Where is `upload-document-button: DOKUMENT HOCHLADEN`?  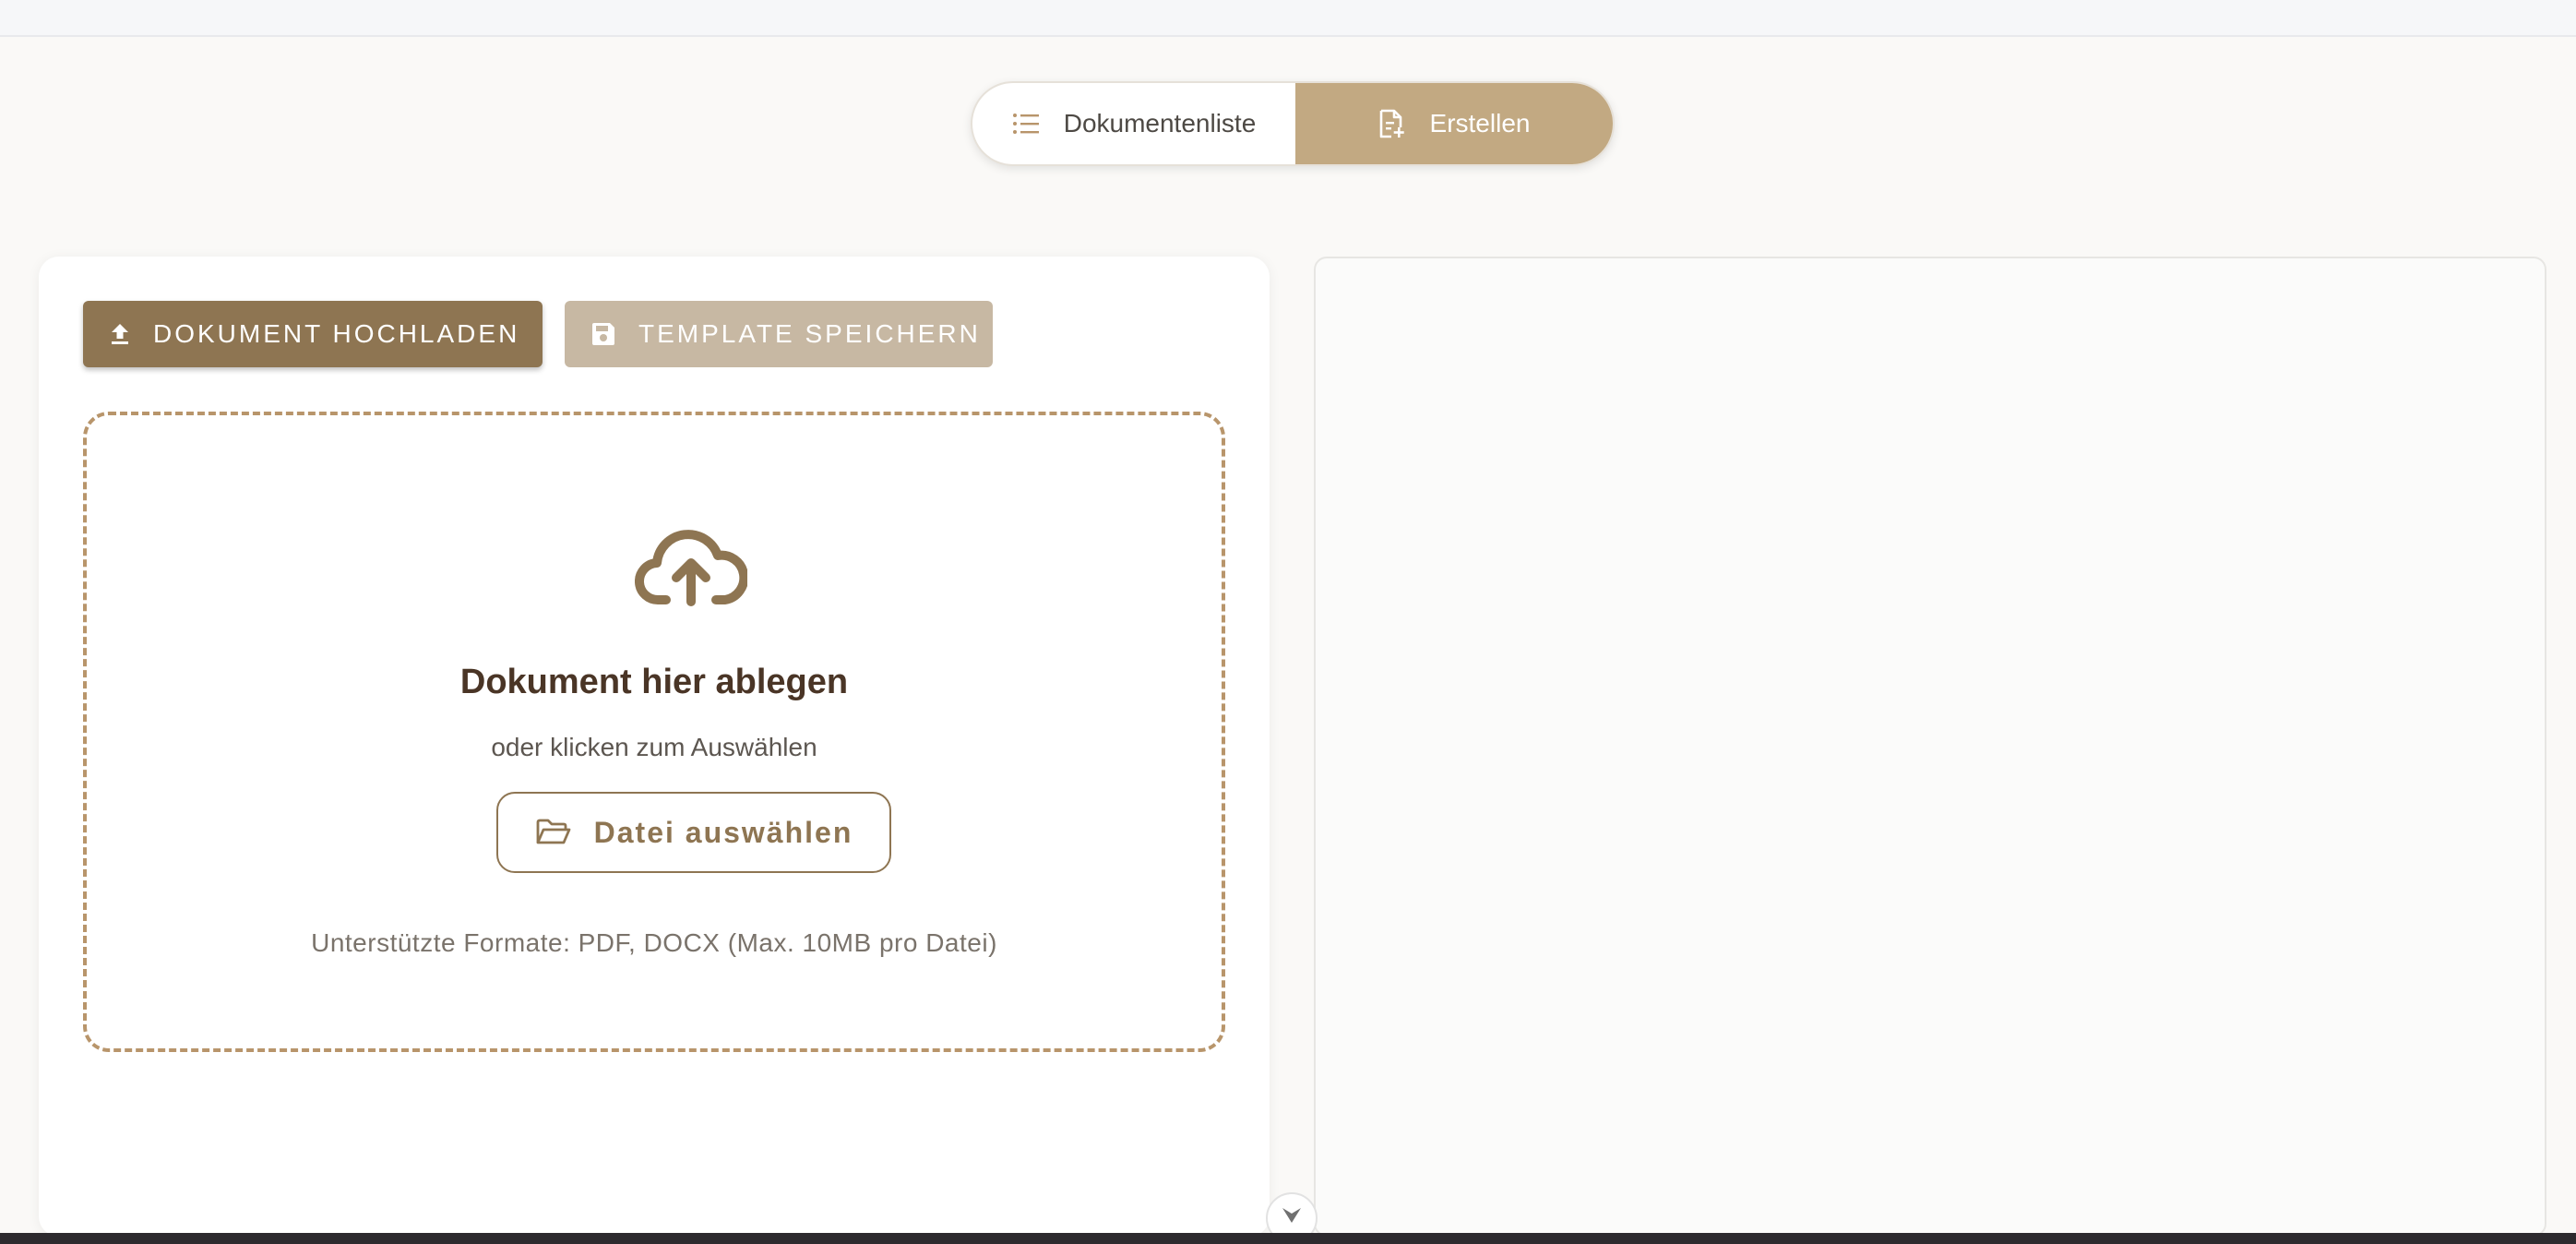 upload-document-button: DOKUMENT HOCHLADEN is located at coordinates (313, 334).